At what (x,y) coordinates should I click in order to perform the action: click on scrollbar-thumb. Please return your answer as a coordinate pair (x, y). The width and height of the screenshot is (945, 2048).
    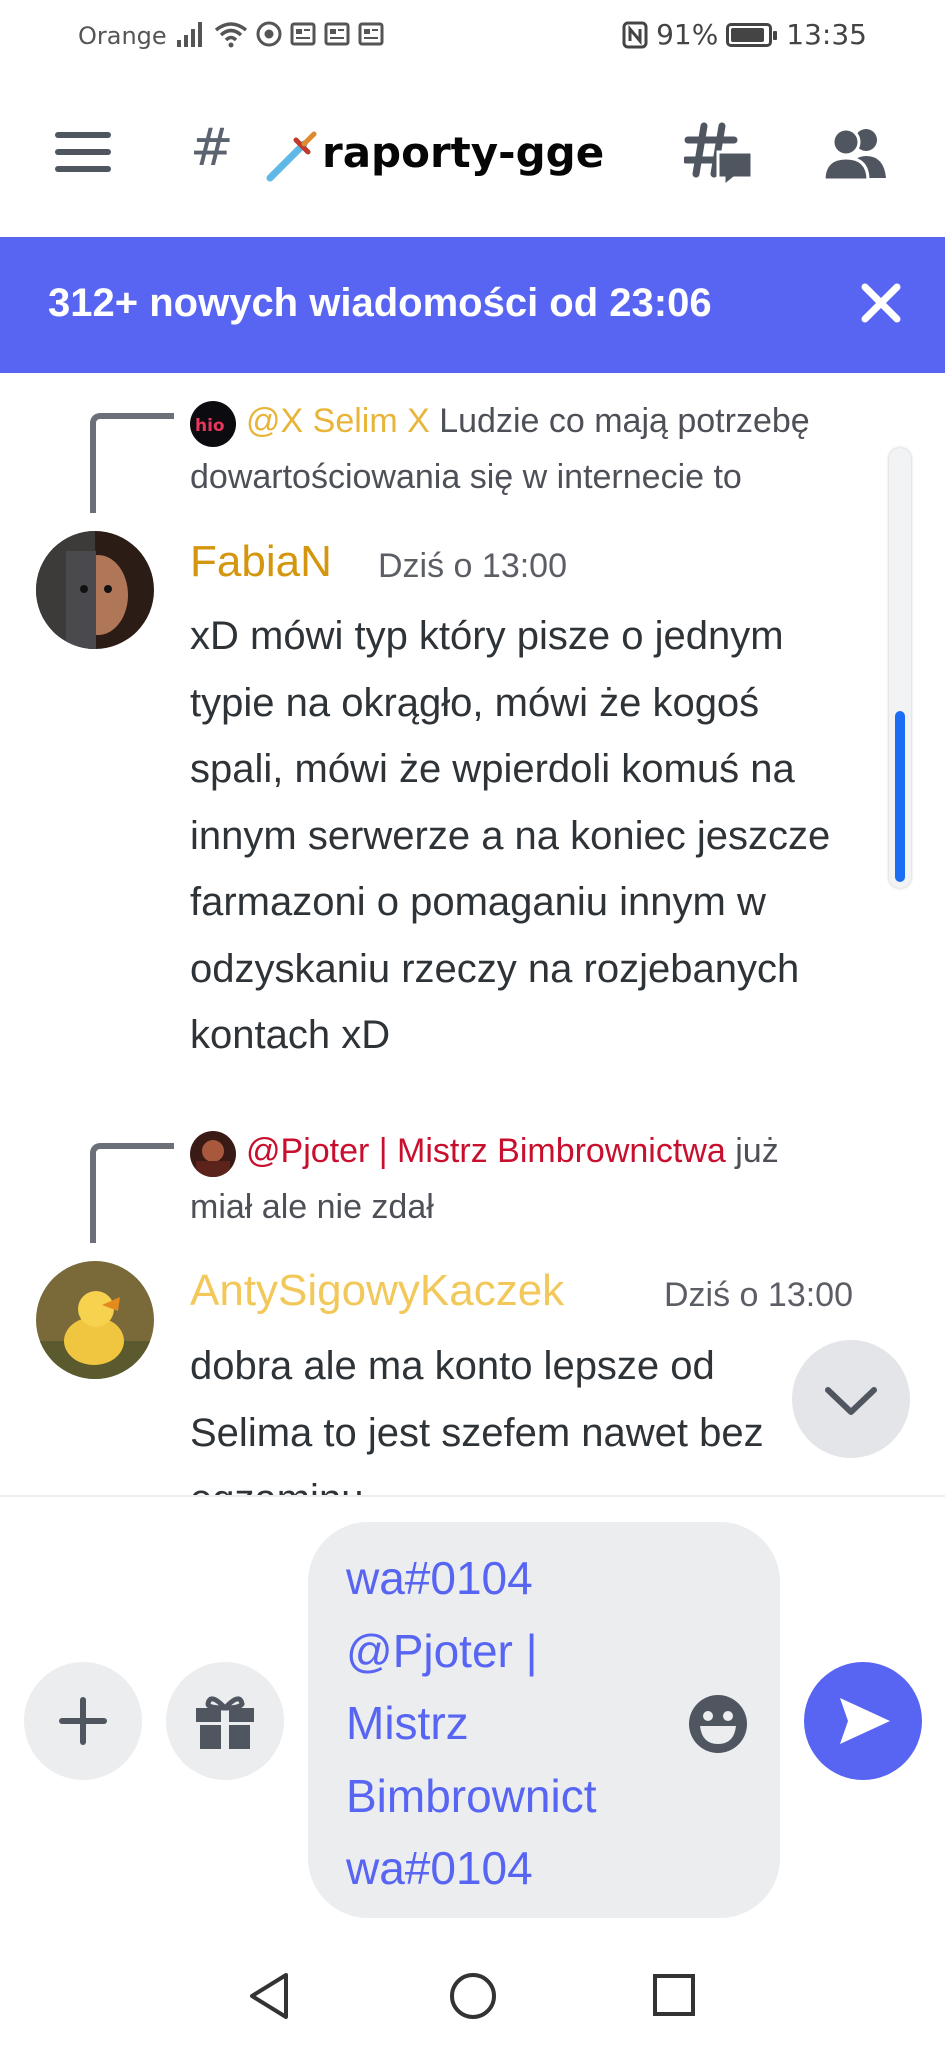
    Looking at the image, I should click on (900, 796).